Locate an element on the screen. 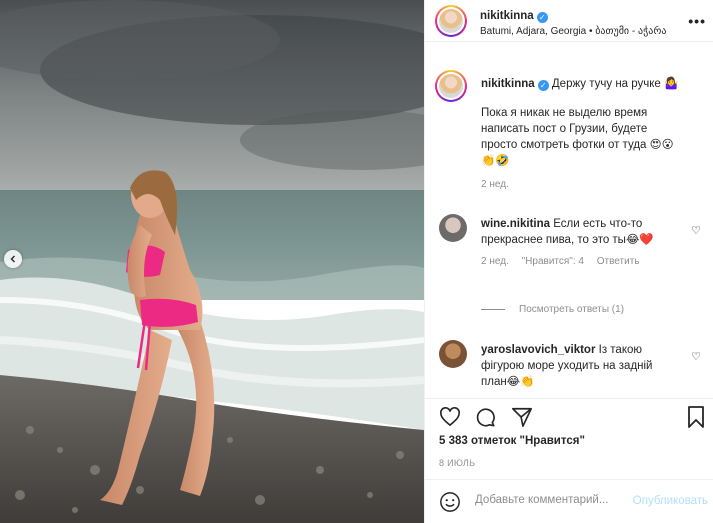  comment-meta: 2 нед. "Нравится": 4 Ответить is located at coordinates (579, 262).